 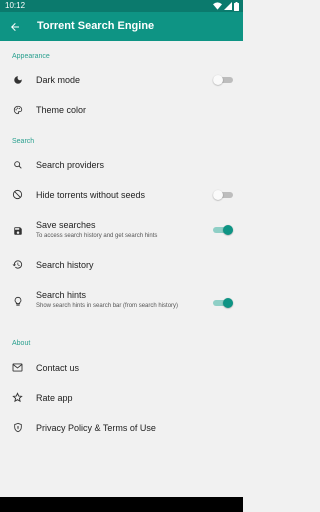 I want to click on search-providers-label: Search providers, so click(x=70, y=165).